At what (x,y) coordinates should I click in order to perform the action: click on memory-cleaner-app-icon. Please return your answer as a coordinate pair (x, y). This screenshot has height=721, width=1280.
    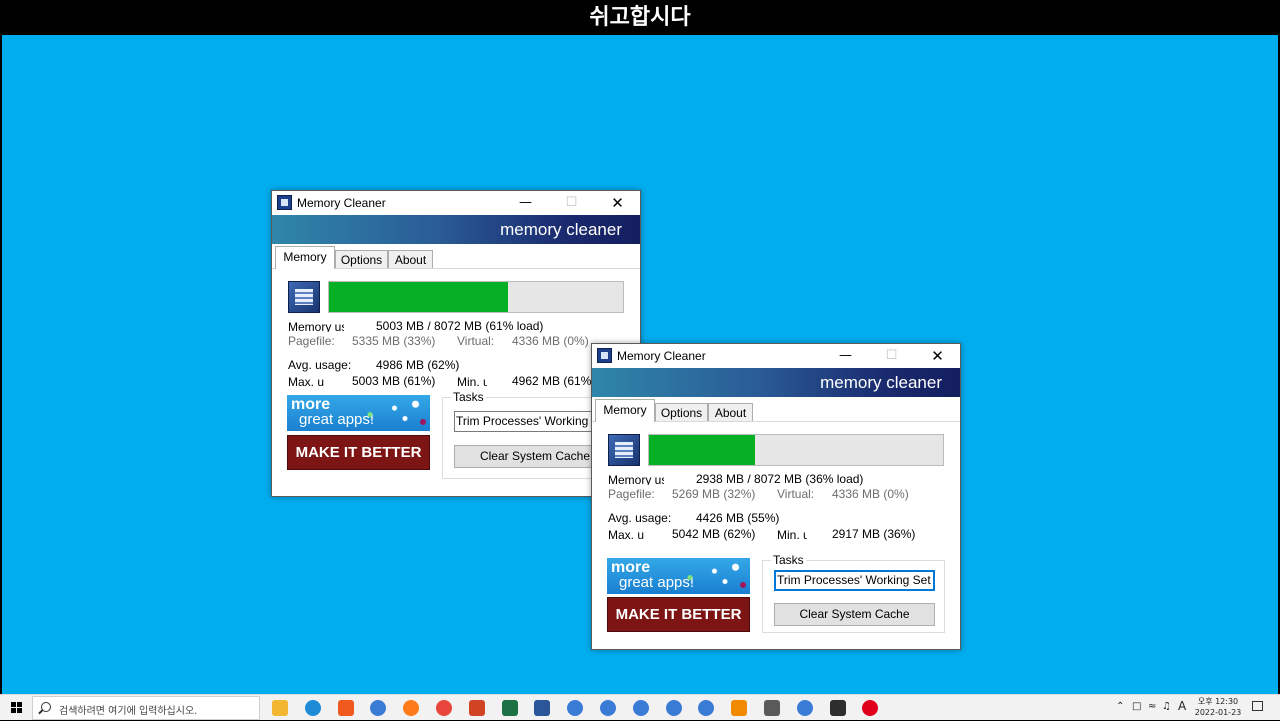
    Looking at the image, I should click on (284, 202).